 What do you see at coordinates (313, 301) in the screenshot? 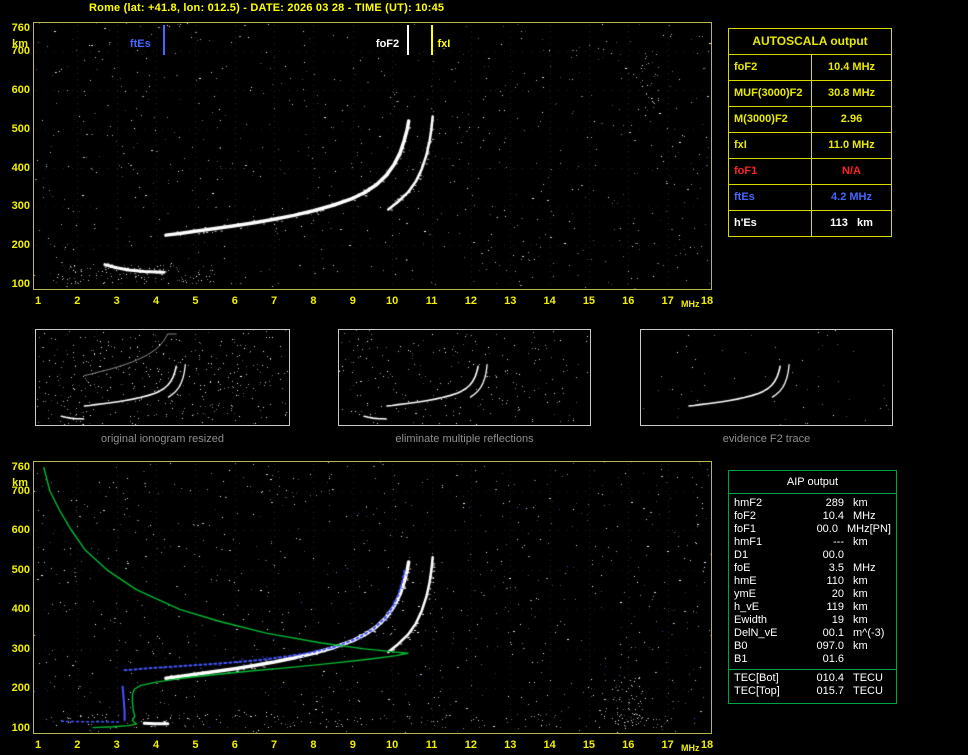
I see `x-tick-8: 8` at bounding box center [313, 301].